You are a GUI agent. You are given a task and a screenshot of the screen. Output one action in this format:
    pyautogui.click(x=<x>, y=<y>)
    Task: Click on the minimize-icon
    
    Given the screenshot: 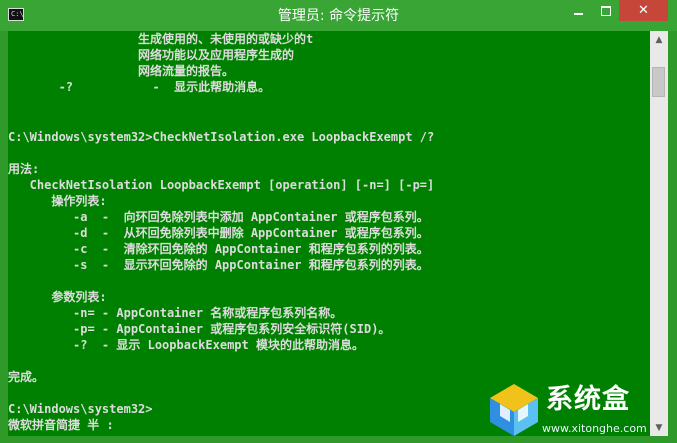 What is the action you would take?
    pyautogui.click(x=578, y=13)
    